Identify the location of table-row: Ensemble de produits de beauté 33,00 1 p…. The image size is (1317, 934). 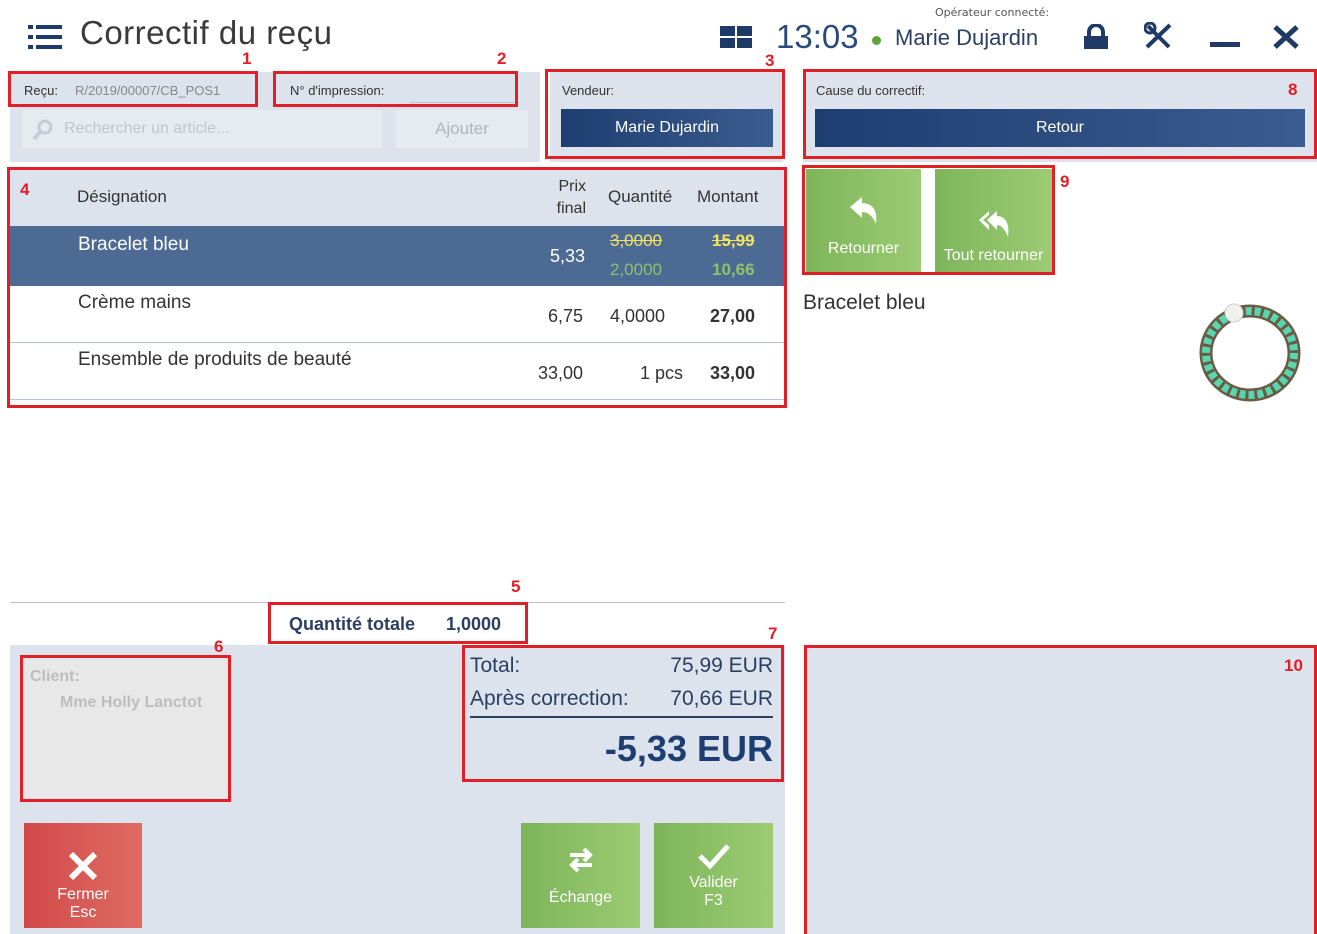
(397, 371).